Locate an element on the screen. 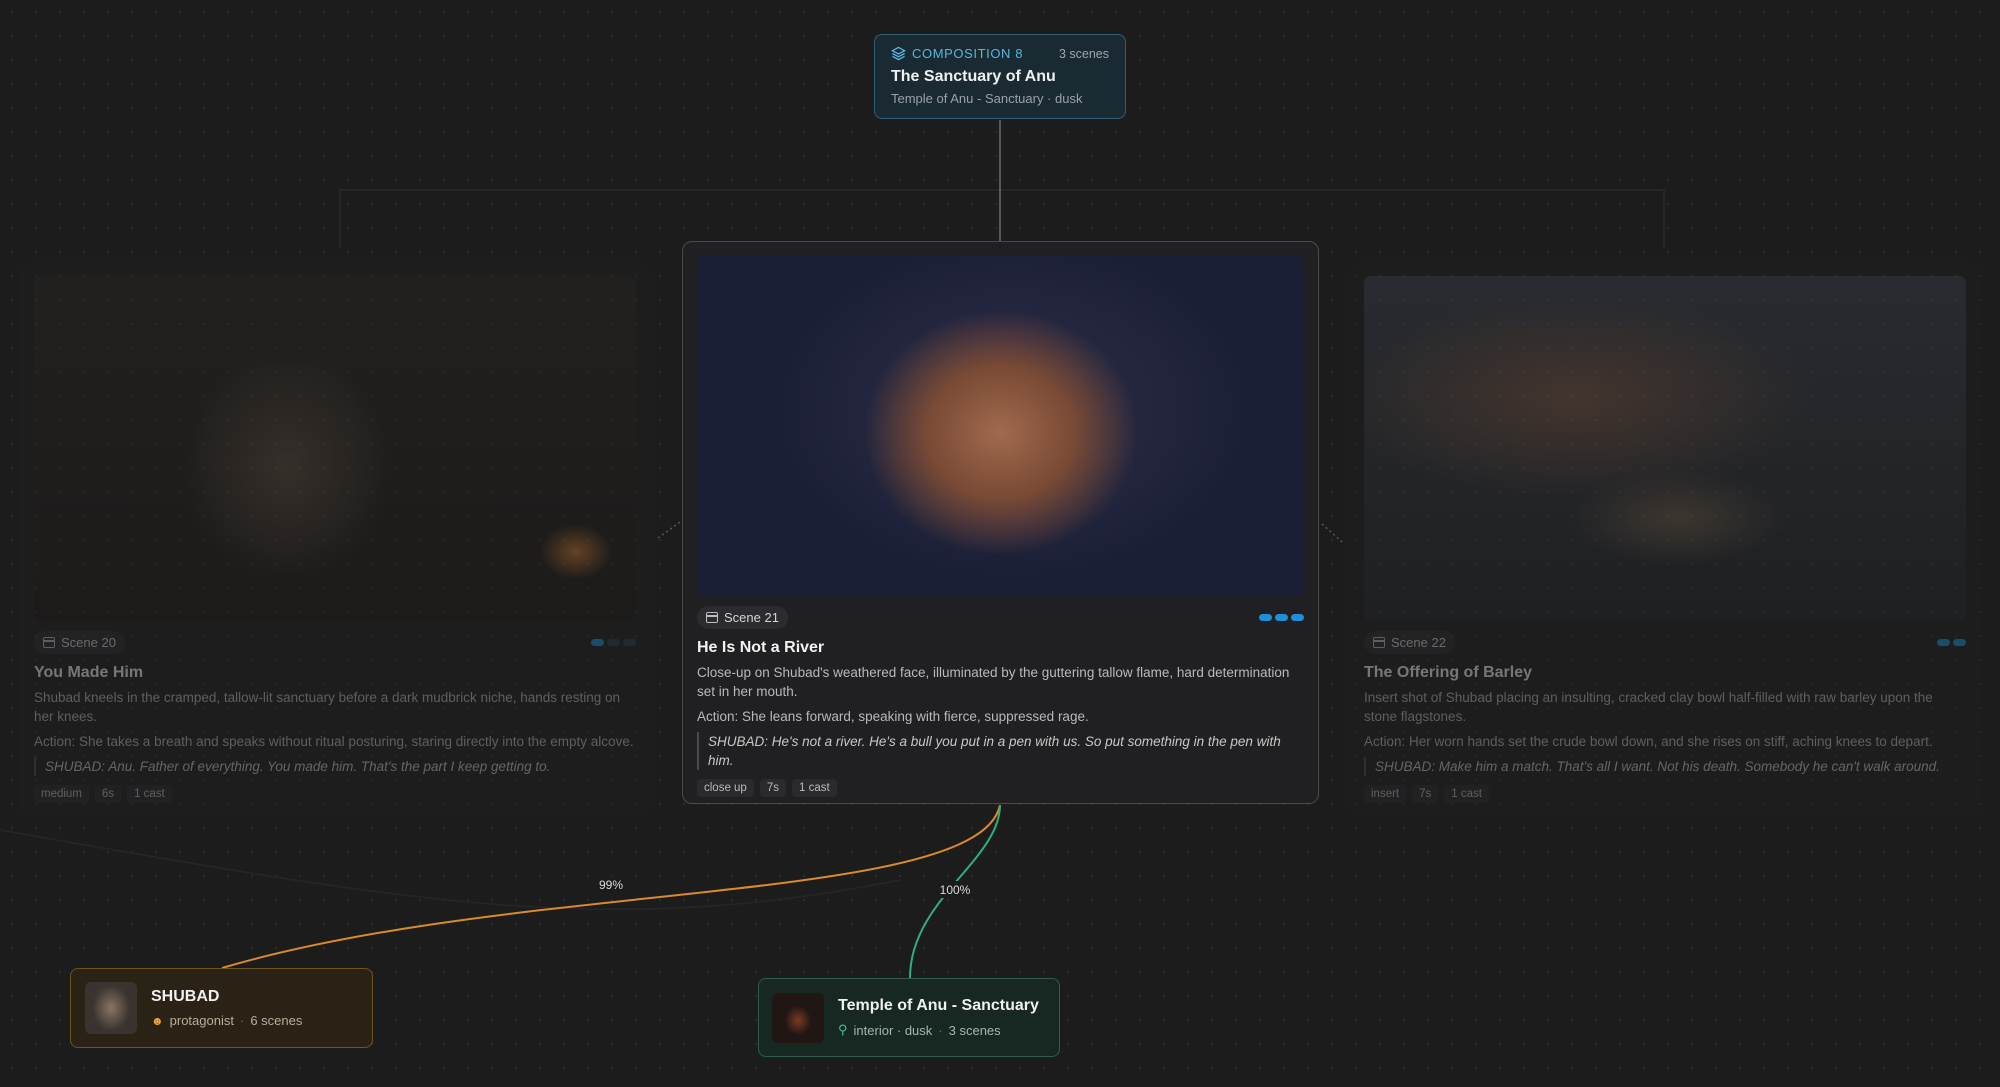 The image size is (2000, 1087). location-name: Temple of Anu - Sanctuary is located at coordinates (938, 1005).